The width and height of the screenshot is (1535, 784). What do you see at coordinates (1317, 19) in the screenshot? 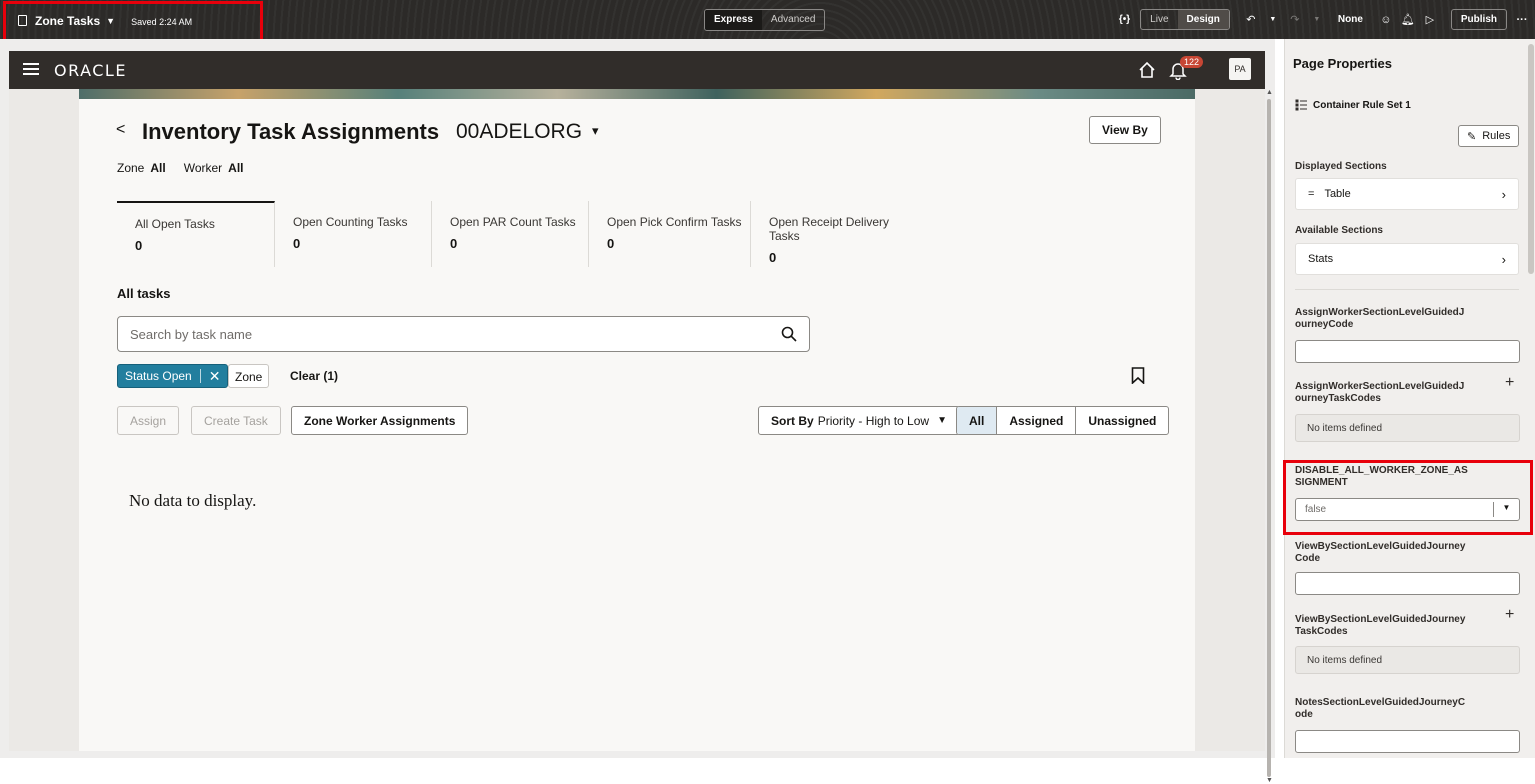
I see `redo-menu-chevron-icon: ▼` at bounding box center [1317, 19].